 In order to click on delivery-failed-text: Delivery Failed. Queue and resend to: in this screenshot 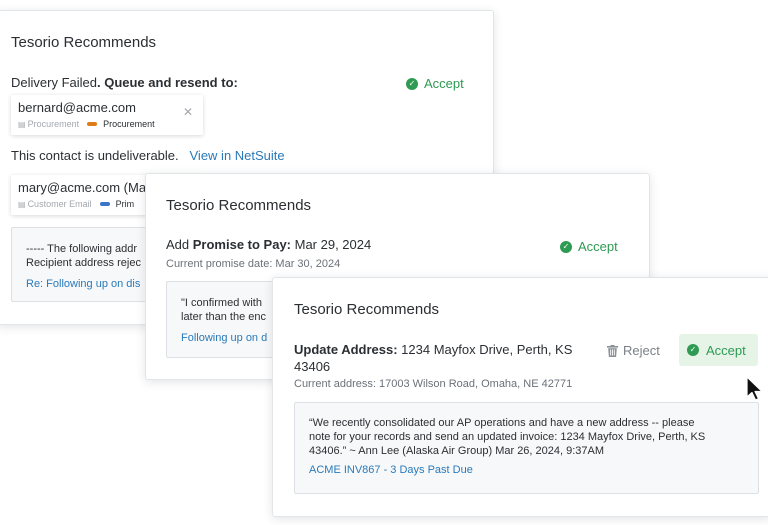, I will do `click(124, 82)`.